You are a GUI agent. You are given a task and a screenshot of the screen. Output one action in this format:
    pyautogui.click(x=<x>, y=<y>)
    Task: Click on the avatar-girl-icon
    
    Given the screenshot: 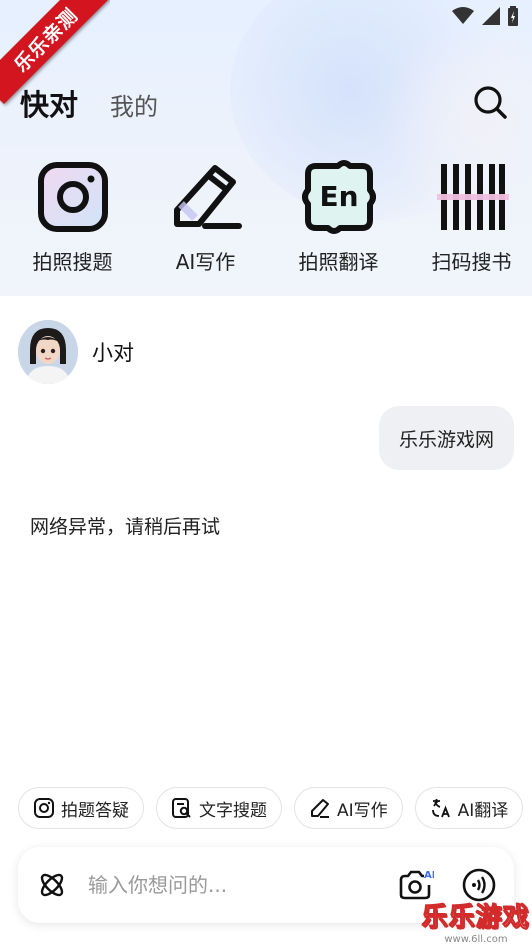 What is the action you would take?
    pyautogui.click(x=48, y=352)
    